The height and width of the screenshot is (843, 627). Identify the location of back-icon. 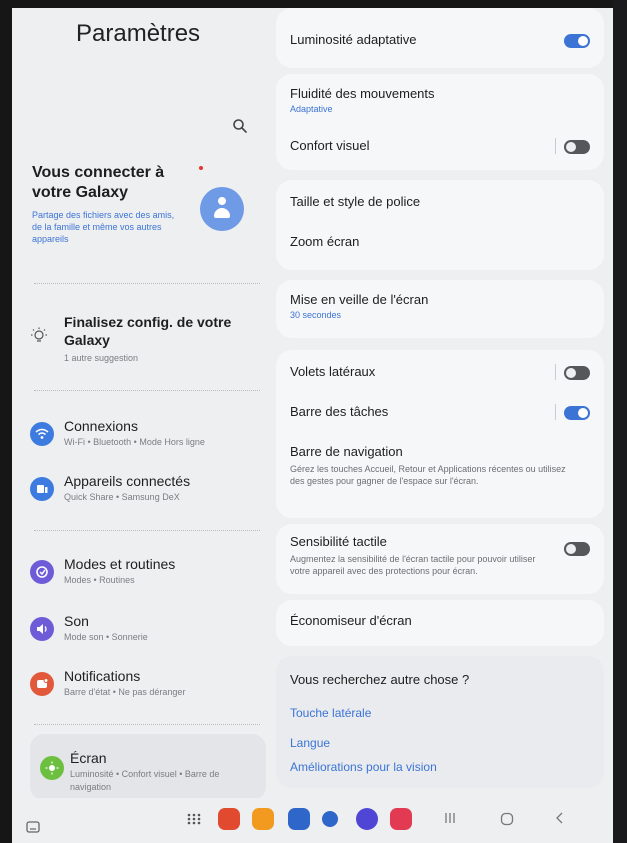
(559, 818).